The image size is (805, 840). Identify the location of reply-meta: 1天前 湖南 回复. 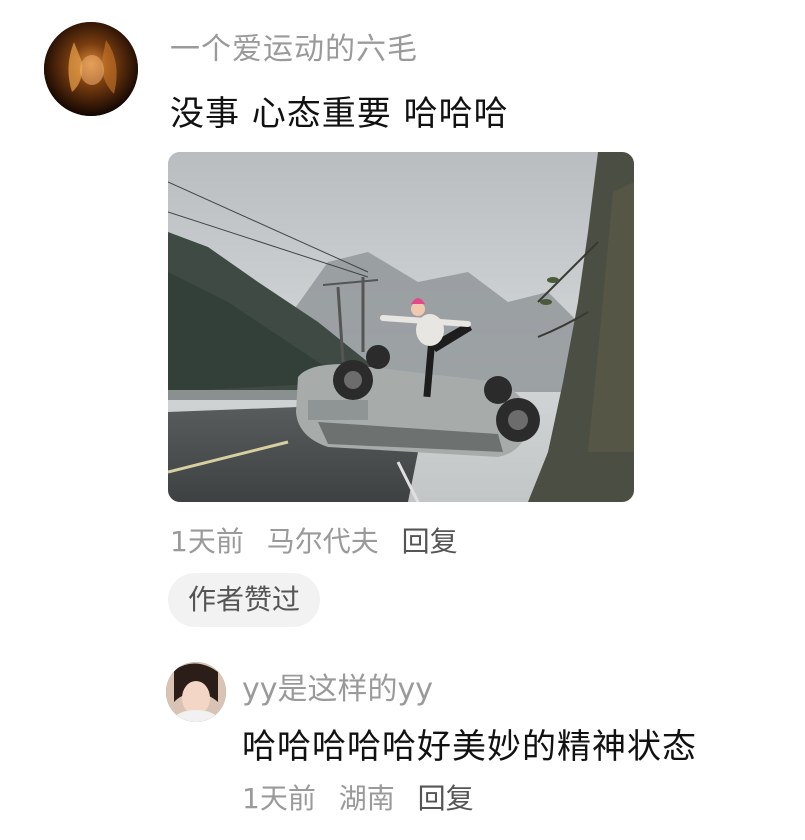
(365, 797).